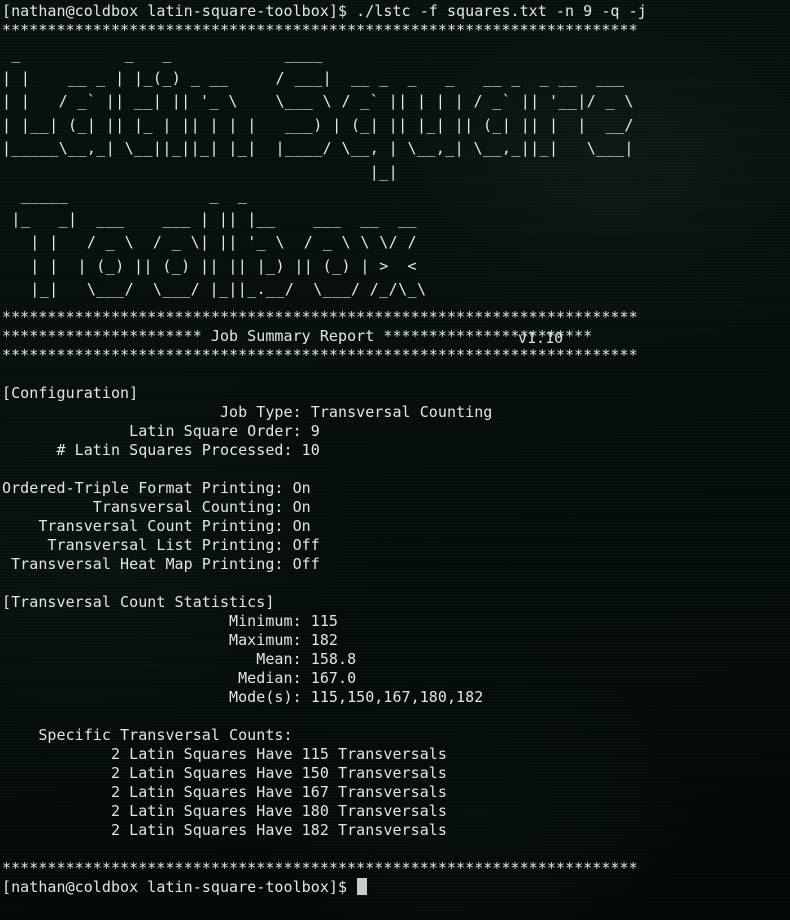 This screenshot has width=790, height=920. Describe the element at coordinates (175, 887) in the screenshot. I see `prompt-text: [nathan@coldbox latin-square-toolbox]$` at that location.